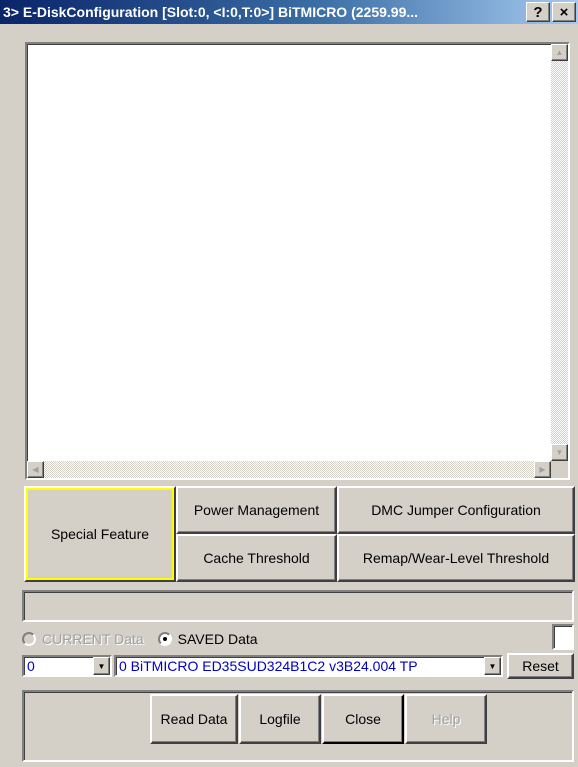 This screenshot has width=578, height=767. I want to click on vertical-scrollbar: ▲ ▼, so click(559, 252).